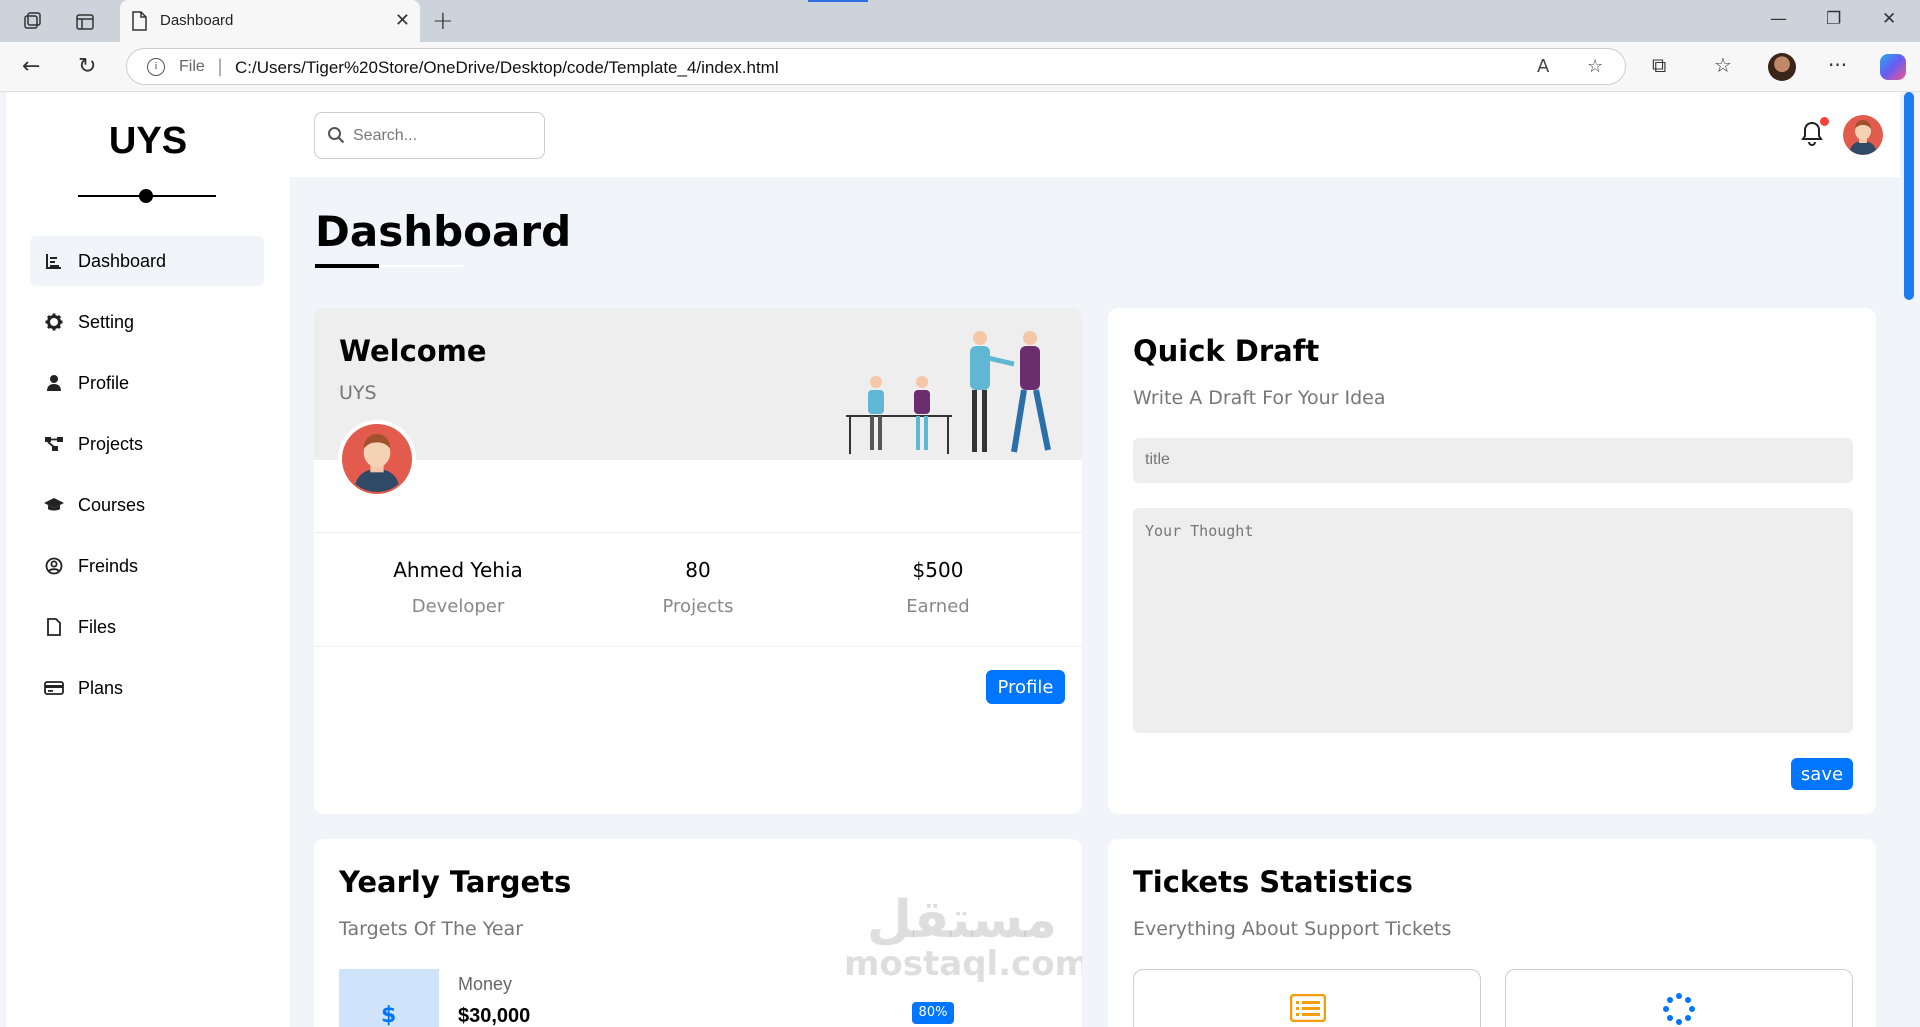 Image resolution: width=1920 pixels, height=1027 pixels. Describe the element at coordinates (1199, 531) in the screenshot. I see `draft-body-placeholder: Your Thought` at that location.